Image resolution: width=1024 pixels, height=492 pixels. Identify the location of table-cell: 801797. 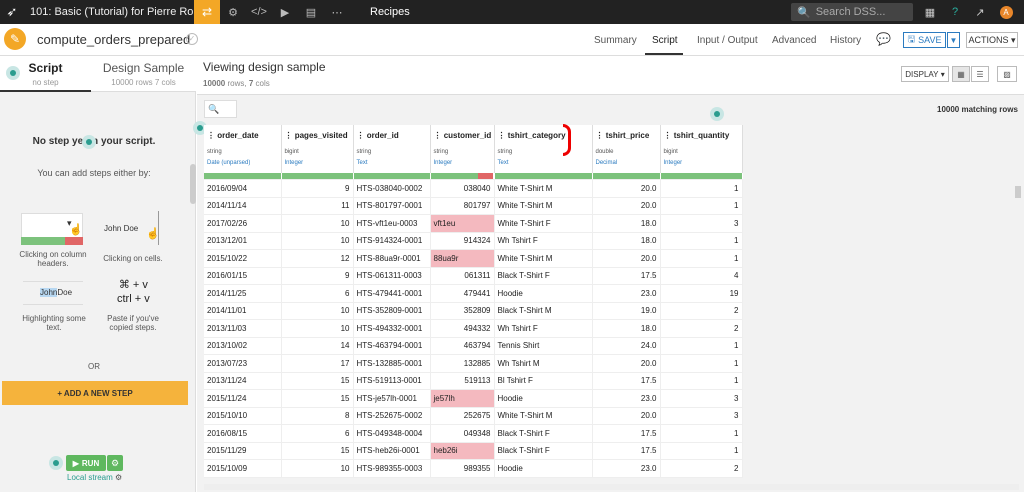
(462, 206).